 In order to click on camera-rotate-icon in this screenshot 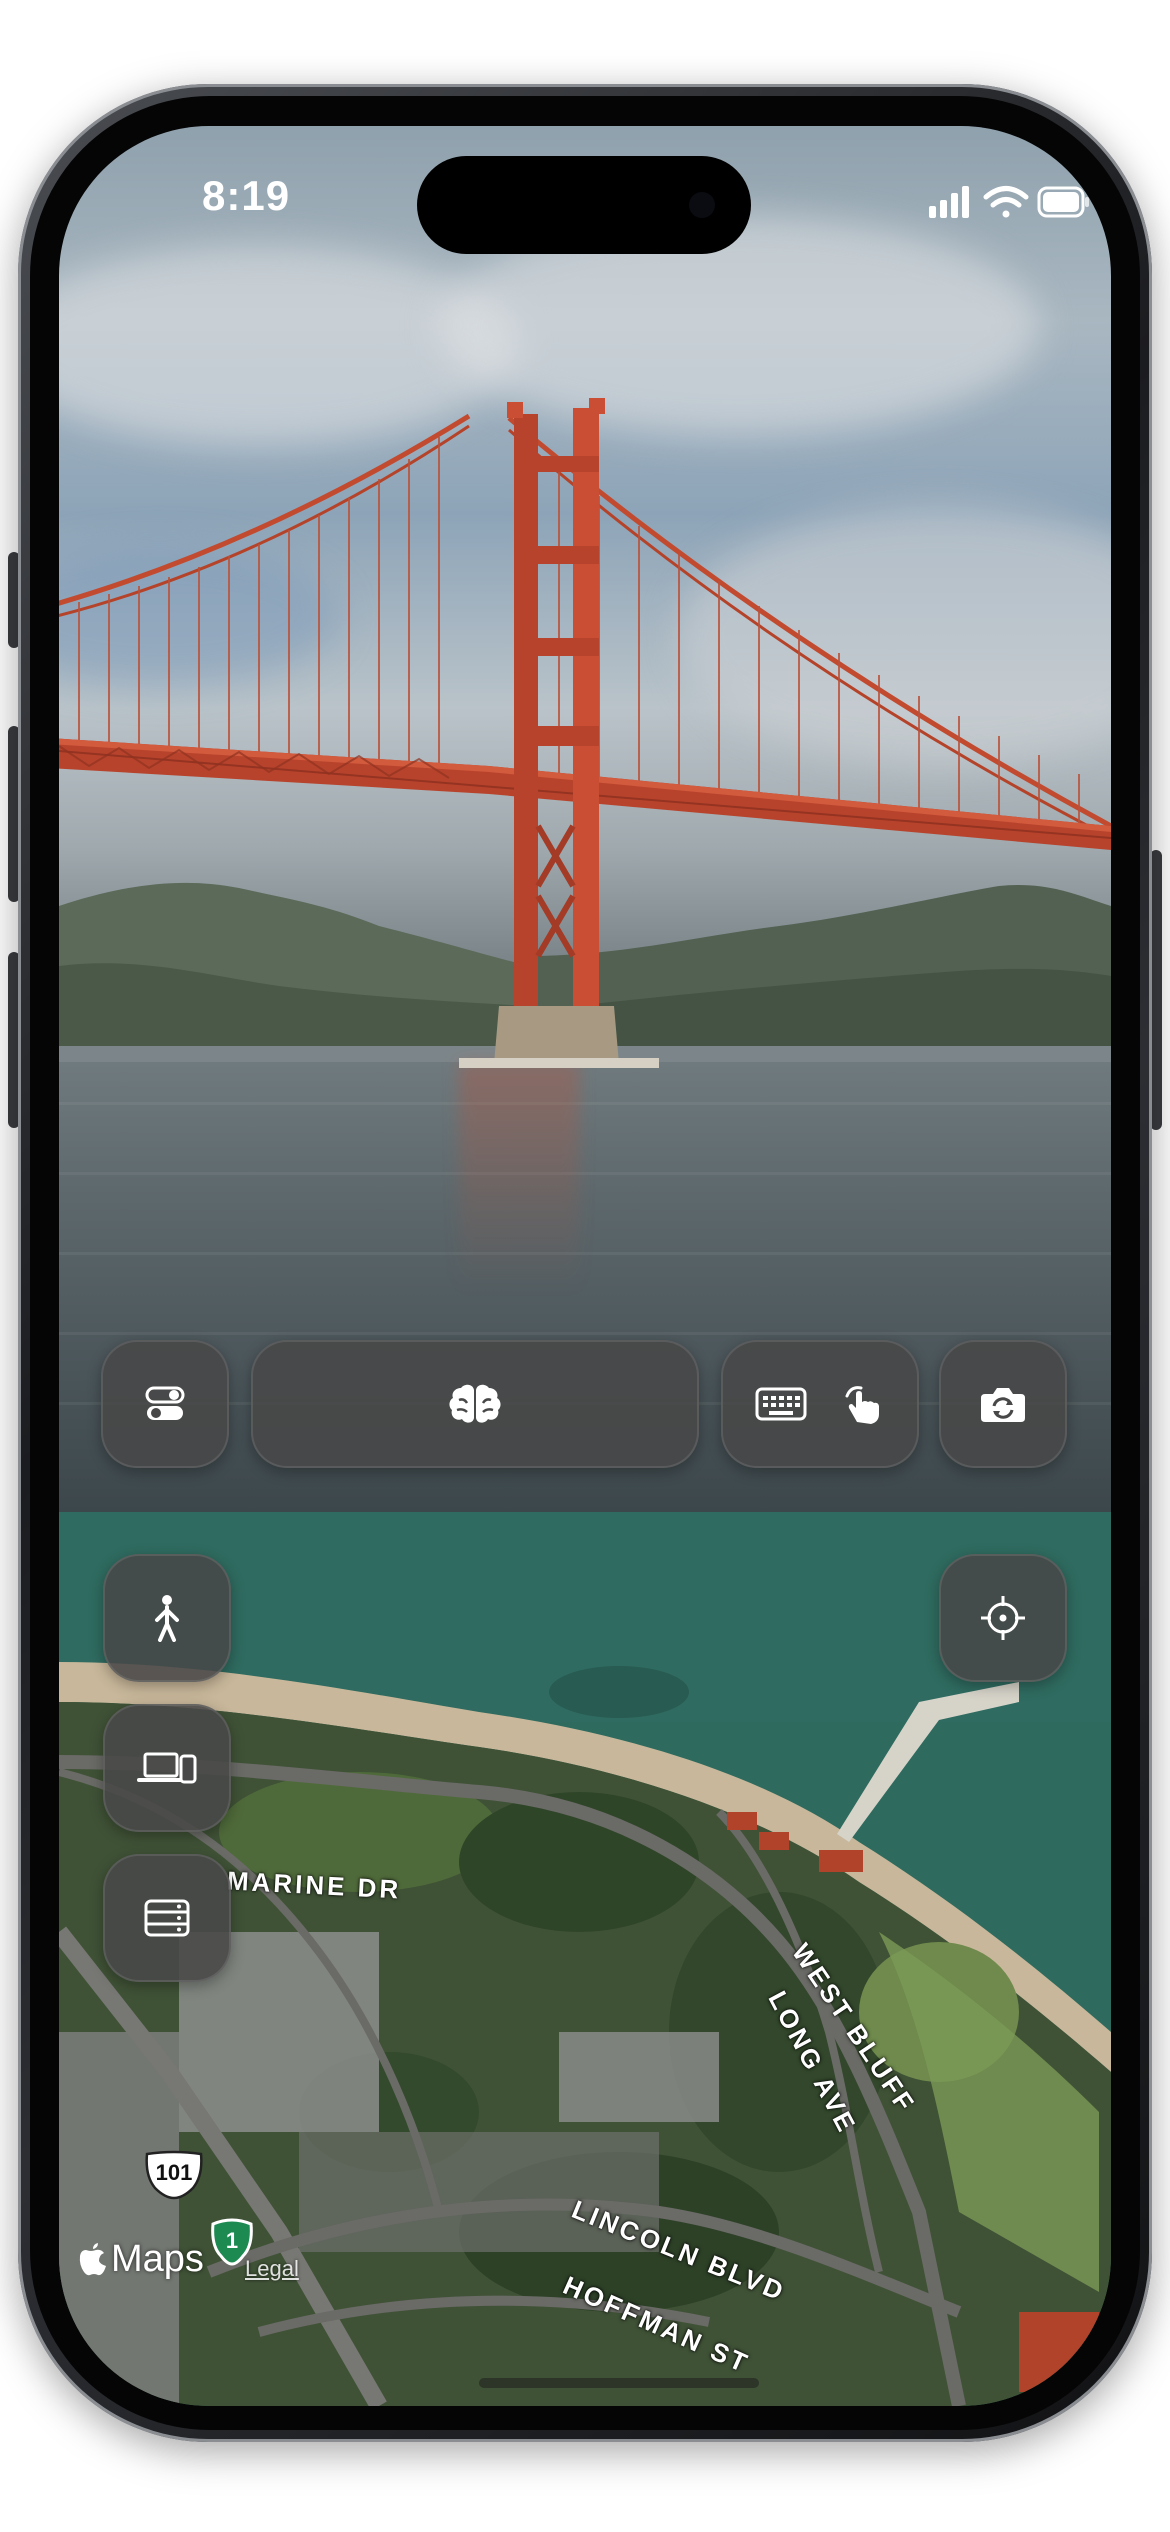, I will do `click(1003, 1405)`.